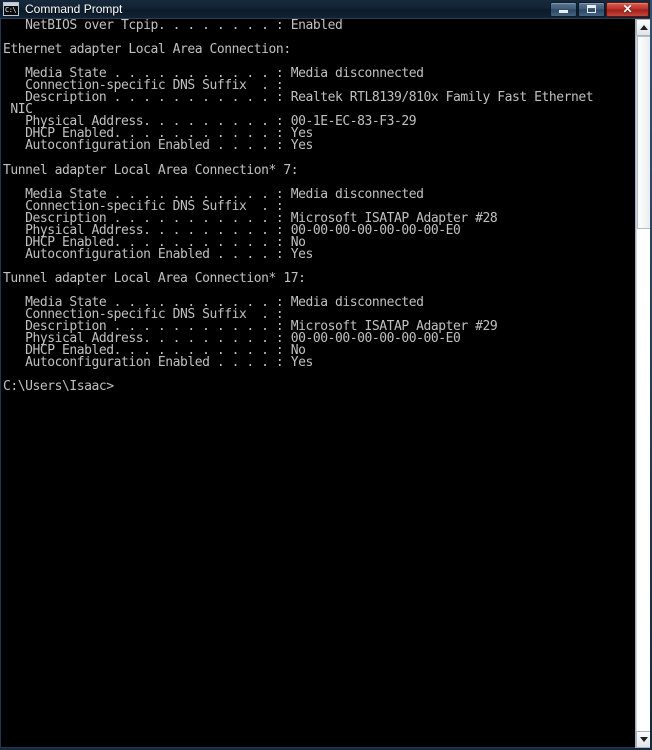 This screenshot has height=750, width=652. I want to click on chevron-down-icon, so click(644, 739).